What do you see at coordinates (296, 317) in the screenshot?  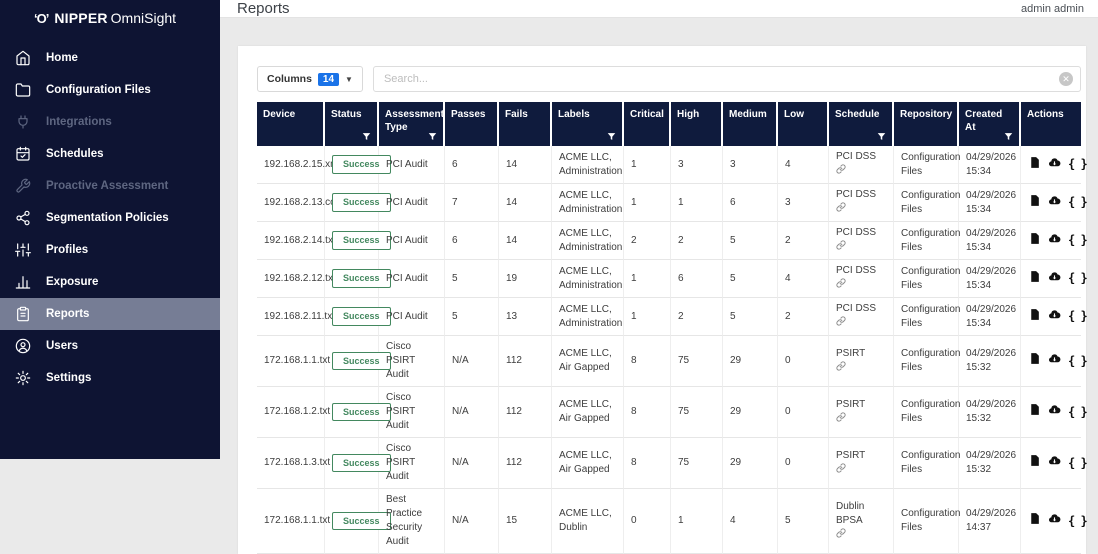 I see `cell-device: 192.168.2.11.txt` at bounding box center [296, 317].